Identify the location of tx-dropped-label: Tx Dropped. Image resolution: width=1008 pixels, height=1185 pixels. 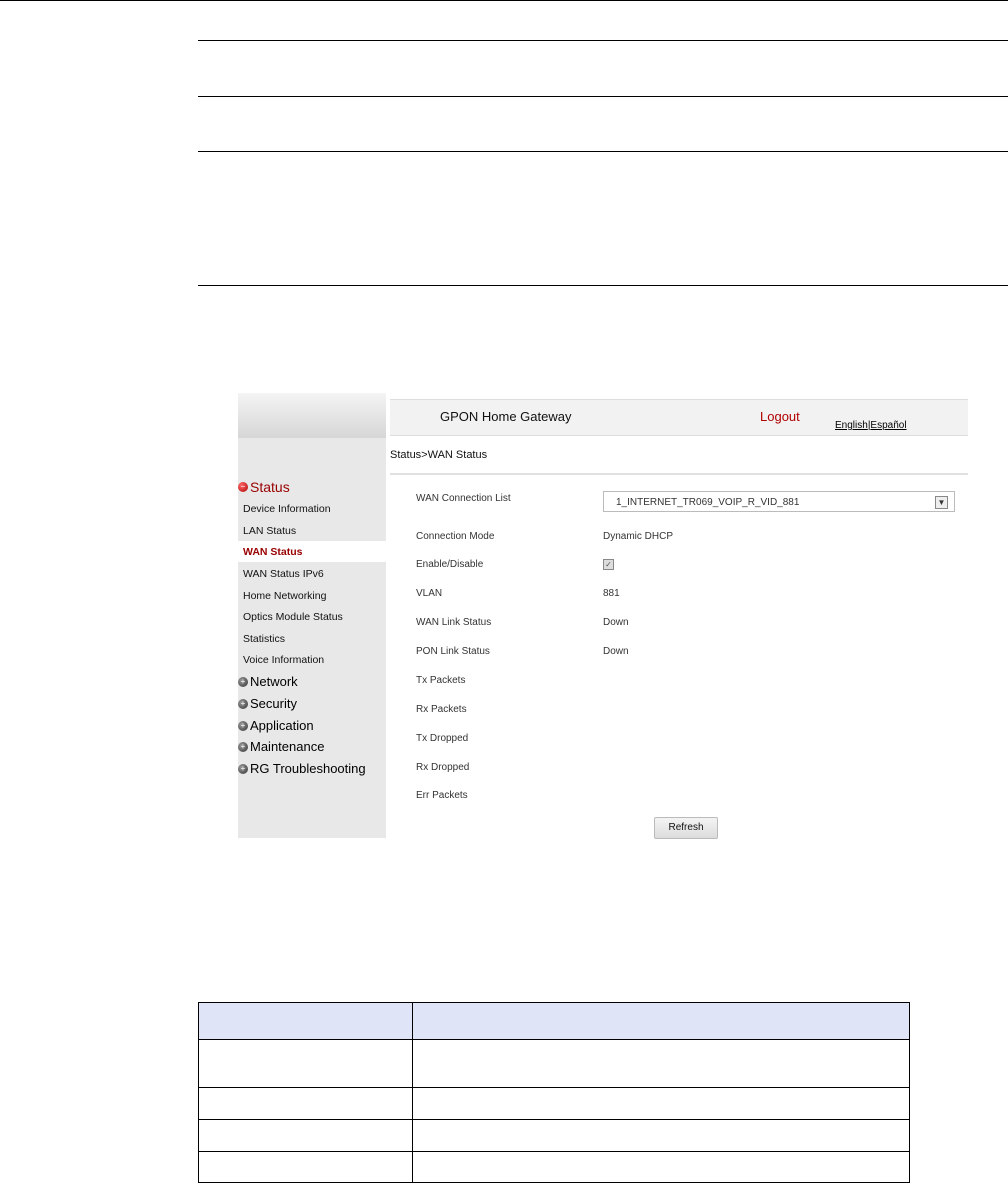
(442, 738).